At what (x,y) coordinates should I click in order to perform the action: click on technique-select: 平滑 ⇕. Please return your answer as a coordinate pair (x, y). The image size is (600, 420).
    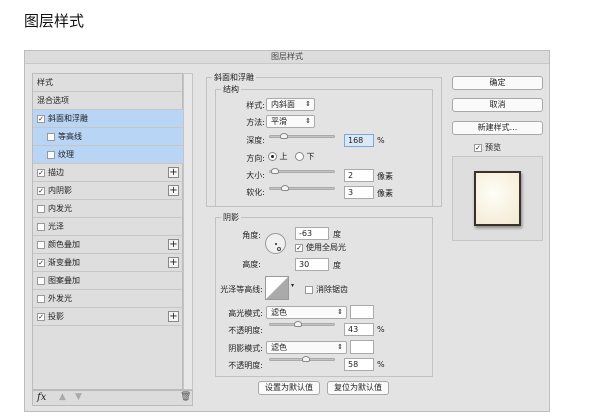
    Looking at the image, I should click on (290, 121).